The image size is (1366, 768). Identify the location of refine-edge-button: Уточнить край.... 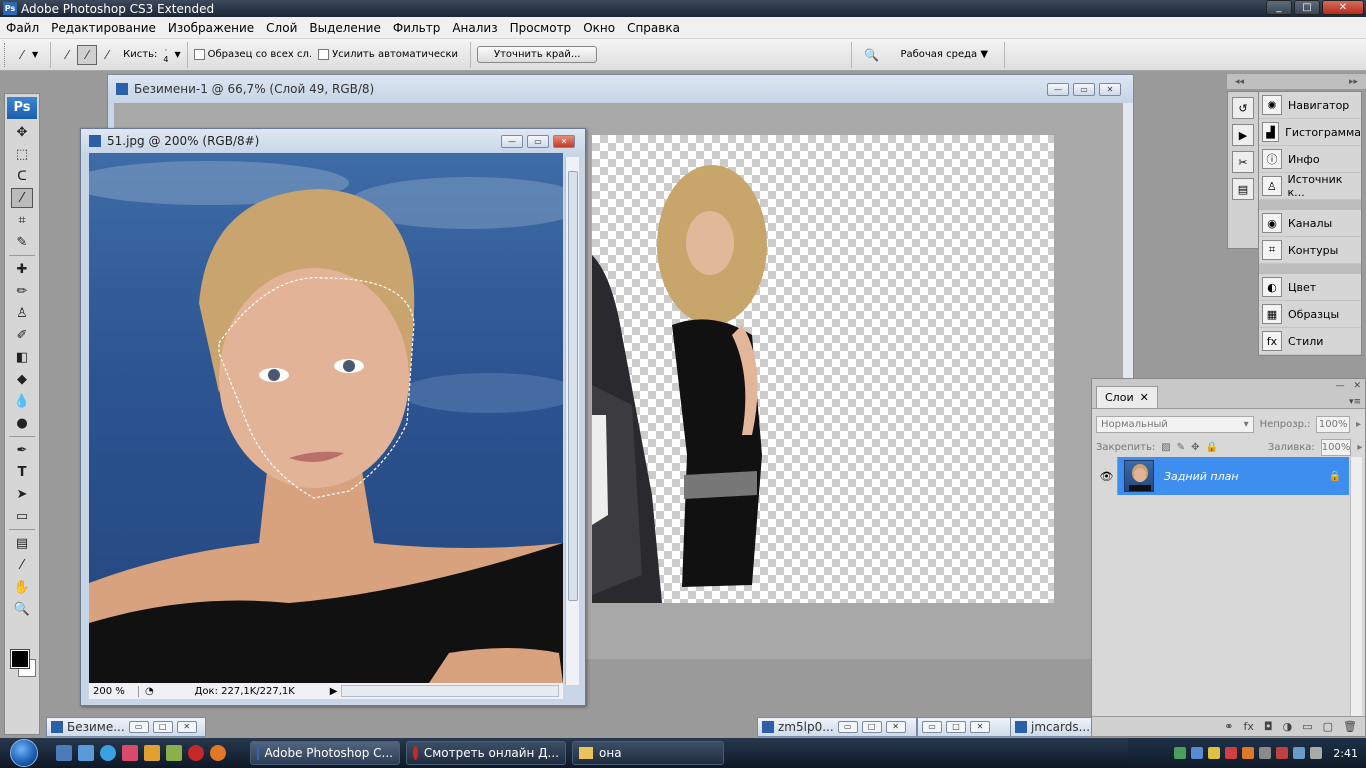
(537, 54).